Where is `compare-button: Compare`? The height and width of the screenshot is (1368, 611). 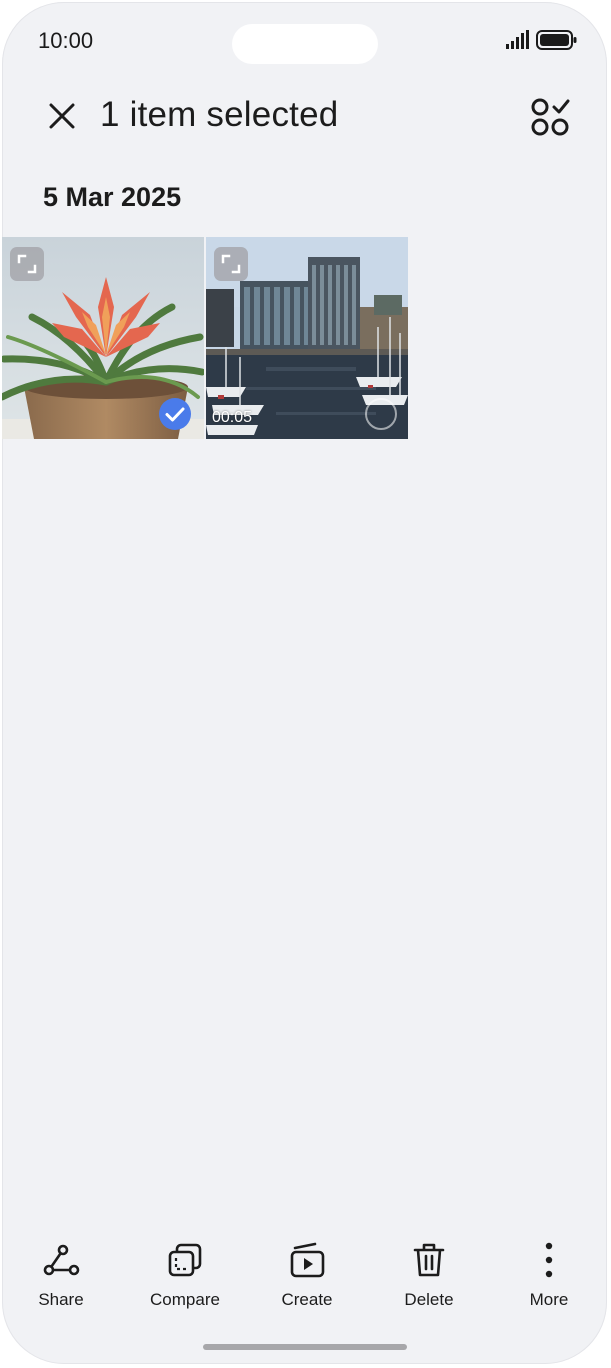 compare-button: Compare is located at coordinates (185, 1275).